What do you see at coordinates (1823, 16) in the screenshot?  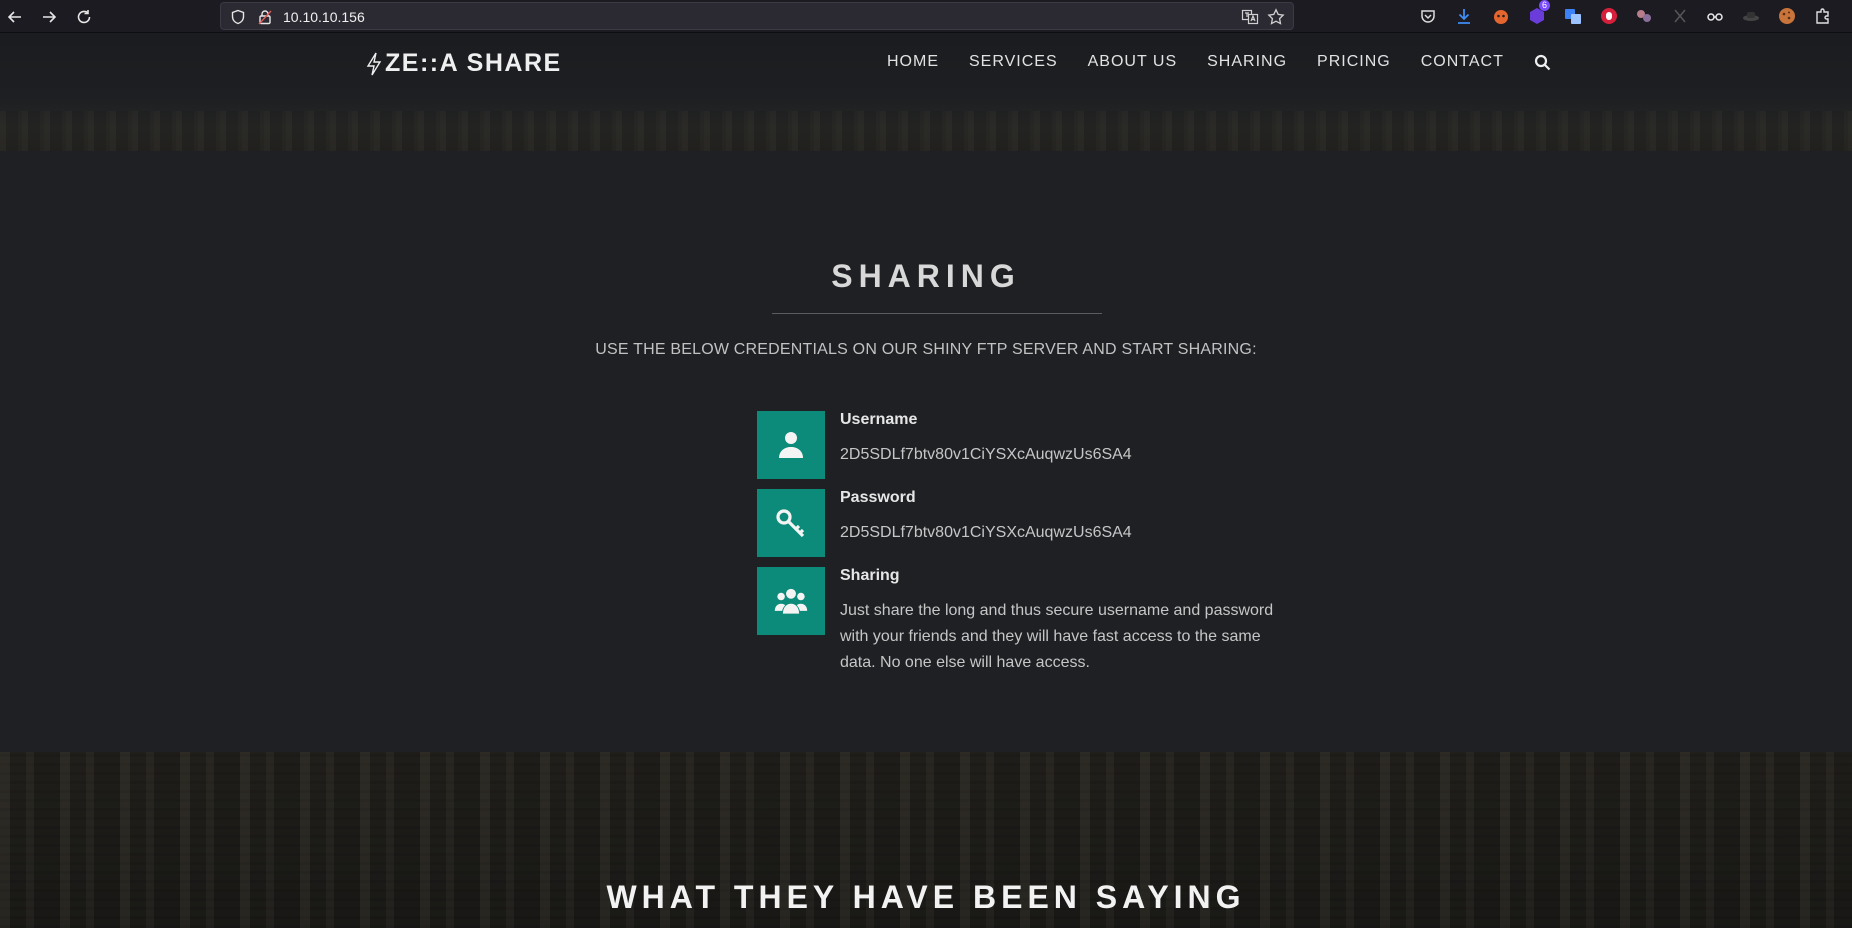 I see `extensions-puzzle-icon` at bounding box center [1823, 16].